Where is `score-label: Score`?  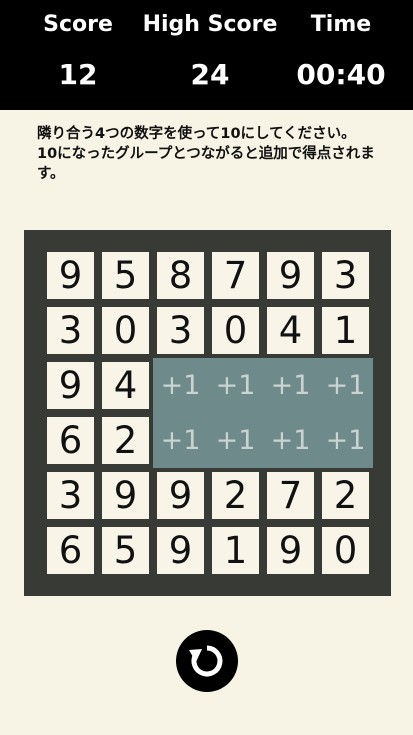 score-label: Score is located at coordinates (78, 24).